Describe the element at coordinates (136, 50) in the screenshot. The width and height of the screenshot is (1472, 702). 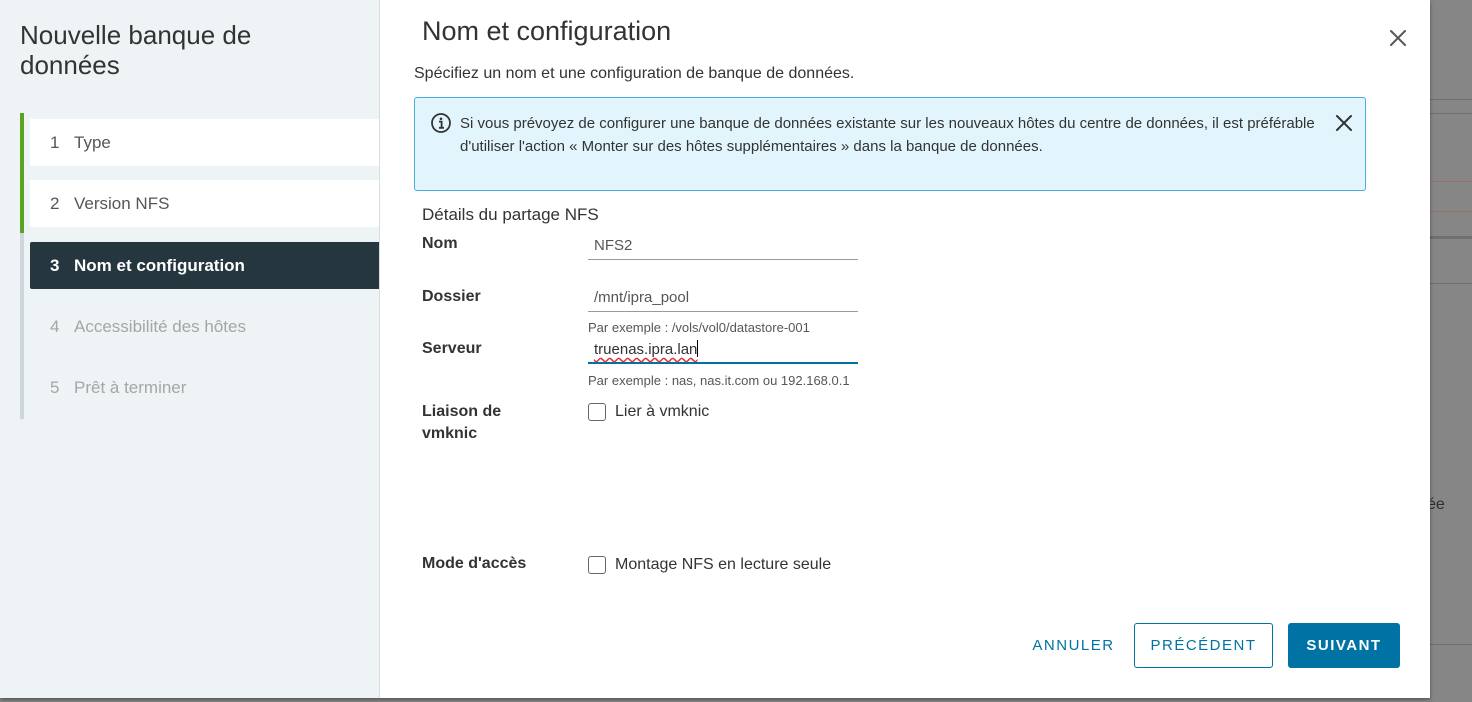
I see `wizard-title: Nouvelle banque de données` at that location.